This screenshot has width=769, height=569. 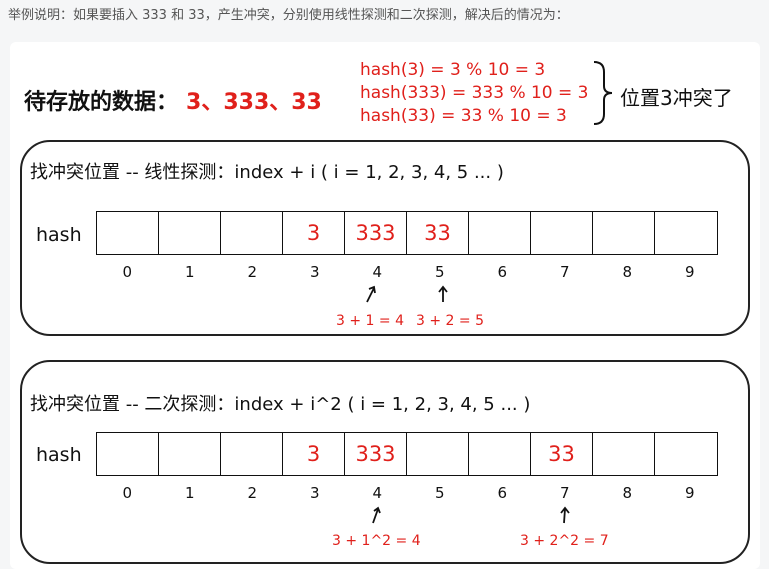 I want to click on quadratic-index-row: 0 1 2 3 4 5 6 7 8 9, so click(x=408, y=493).